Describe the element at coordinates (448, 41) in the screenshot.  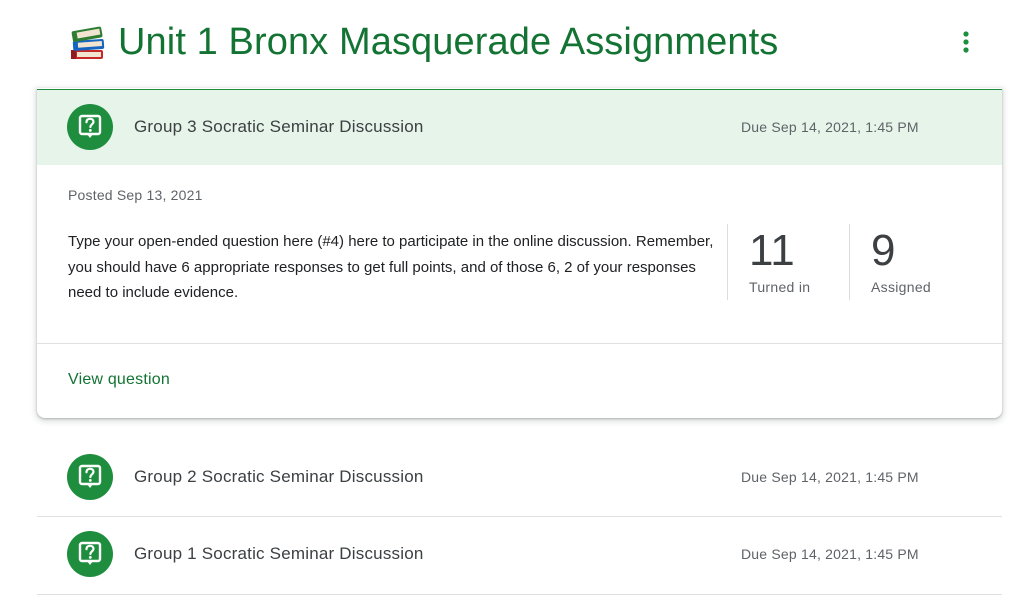
I see `topic-title: Unit 1 Bronx Masquerade Assignments` at that location.